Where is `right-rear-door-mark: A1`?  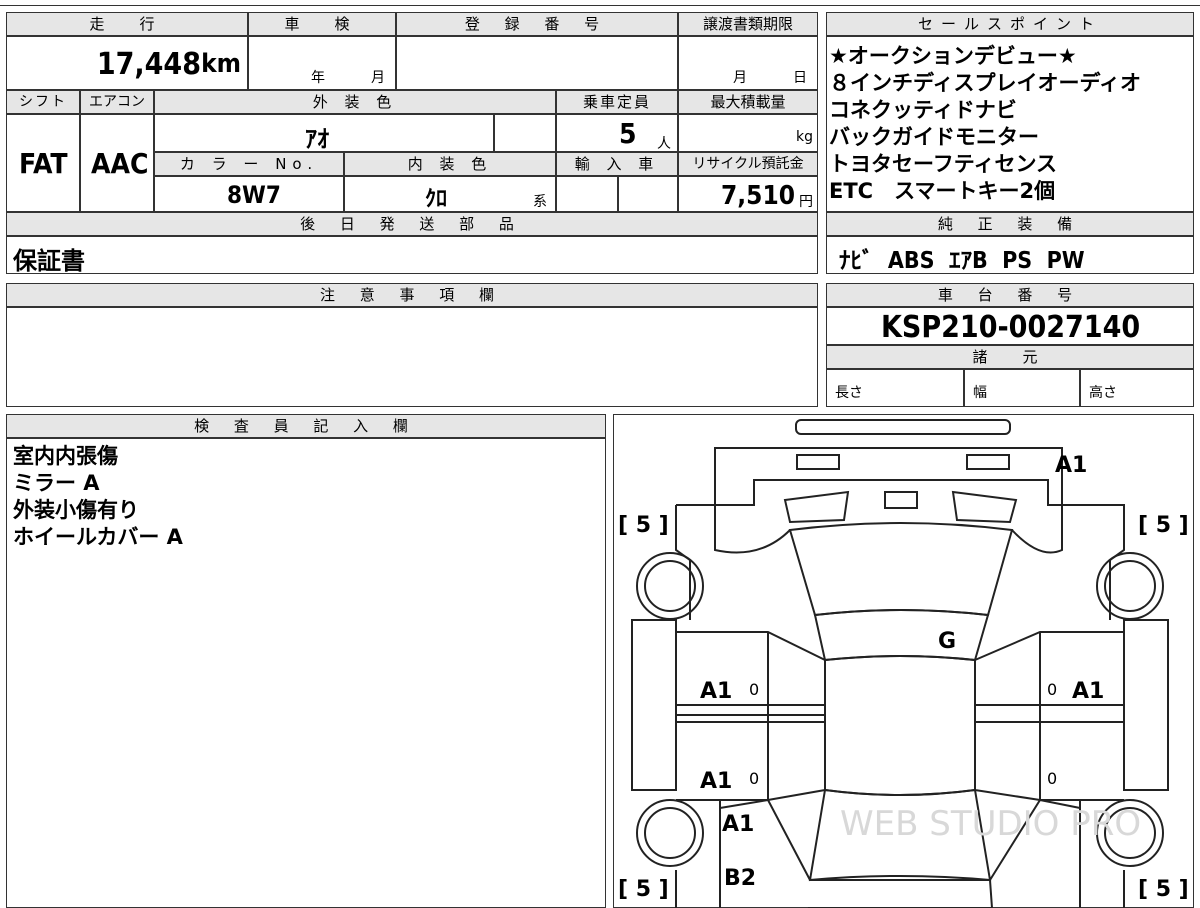
right-rear-door-mark: A1 is located at coordinates (1088, 691).